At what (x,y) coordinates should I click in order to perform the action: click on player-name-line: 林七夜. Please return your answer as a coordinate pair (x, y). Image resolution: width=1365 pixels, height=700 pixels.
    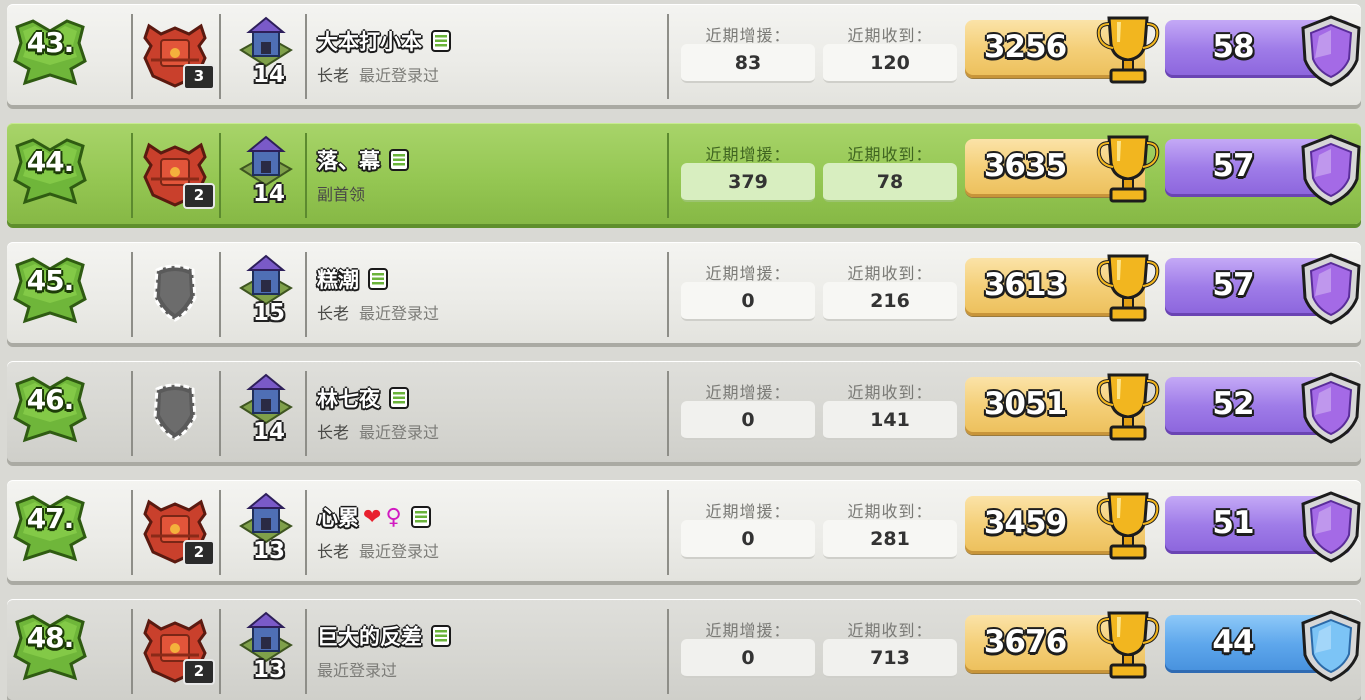
    Looking at the image, I should click on (363, 398).